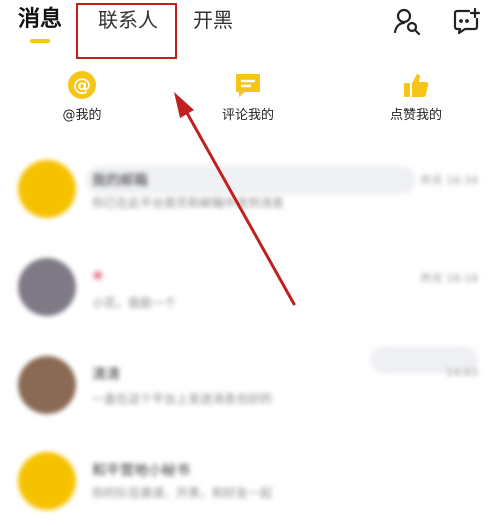 The height and width of the screenshot is (530, 498). Describe the element at coordinates (416, 85) in the screenshot. I see `thumbs-up-icon` at that location.